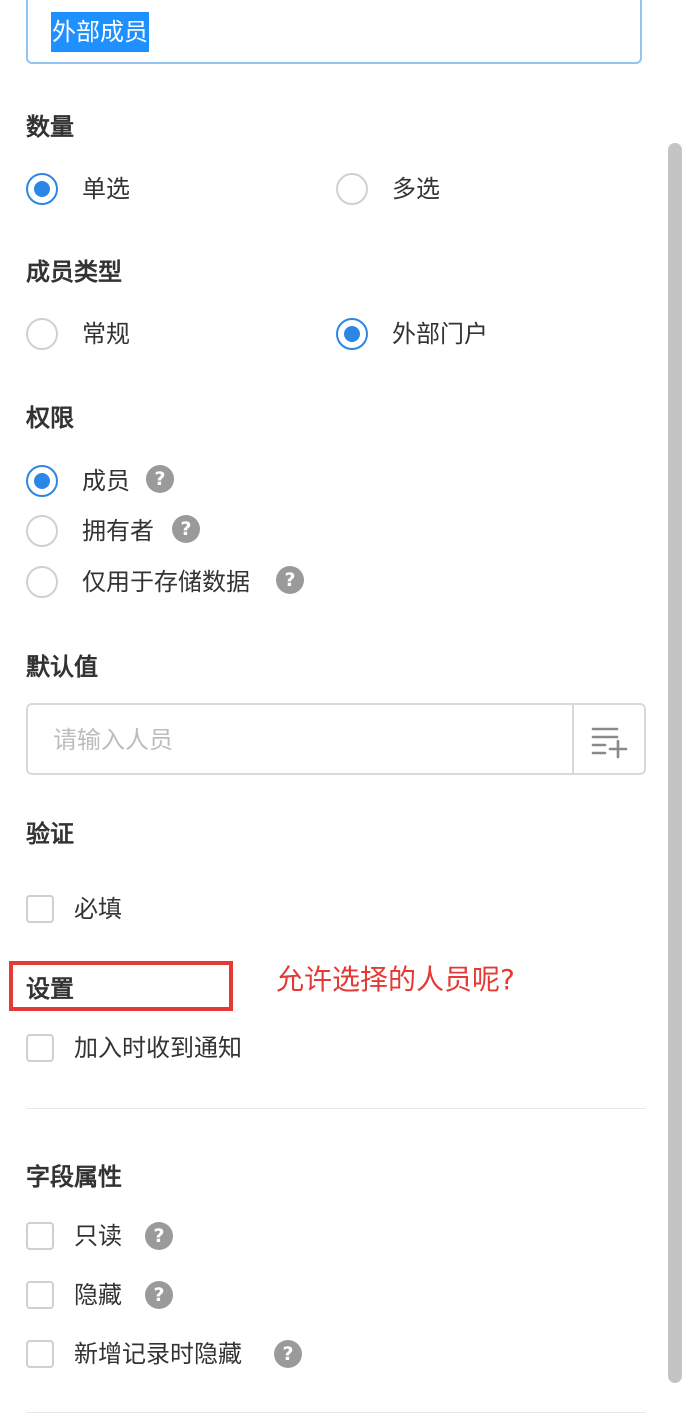 The image size is (693, 1417). What do you see at coordinates (50, 834) in the screenshot?
I see `validation-title: 验证` at bounding box center [50, 834].